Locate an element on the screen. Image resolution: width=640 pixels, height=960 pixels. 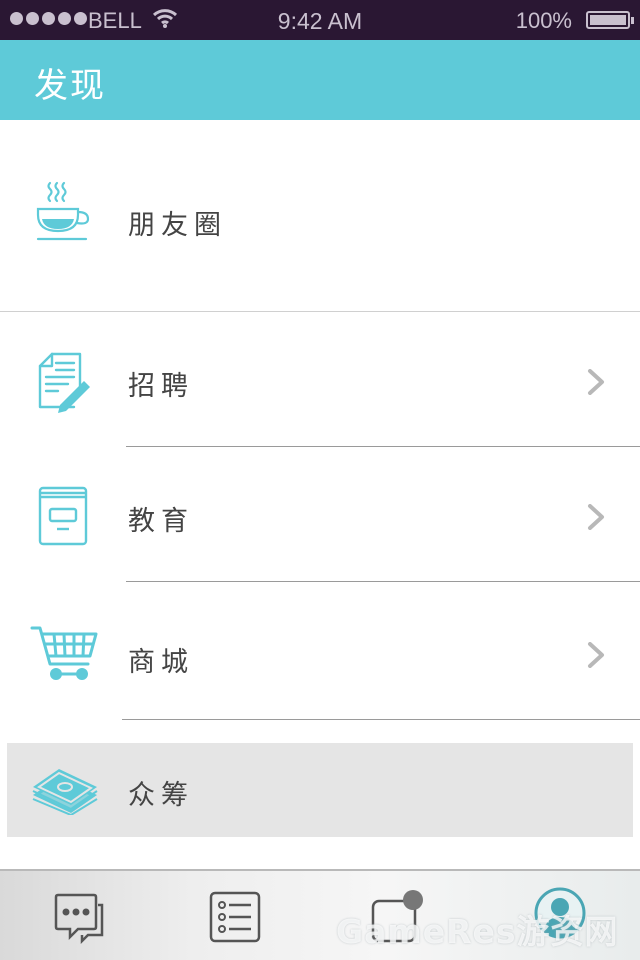
menu-item-label: 商城 is located at coordinates (161, 662).